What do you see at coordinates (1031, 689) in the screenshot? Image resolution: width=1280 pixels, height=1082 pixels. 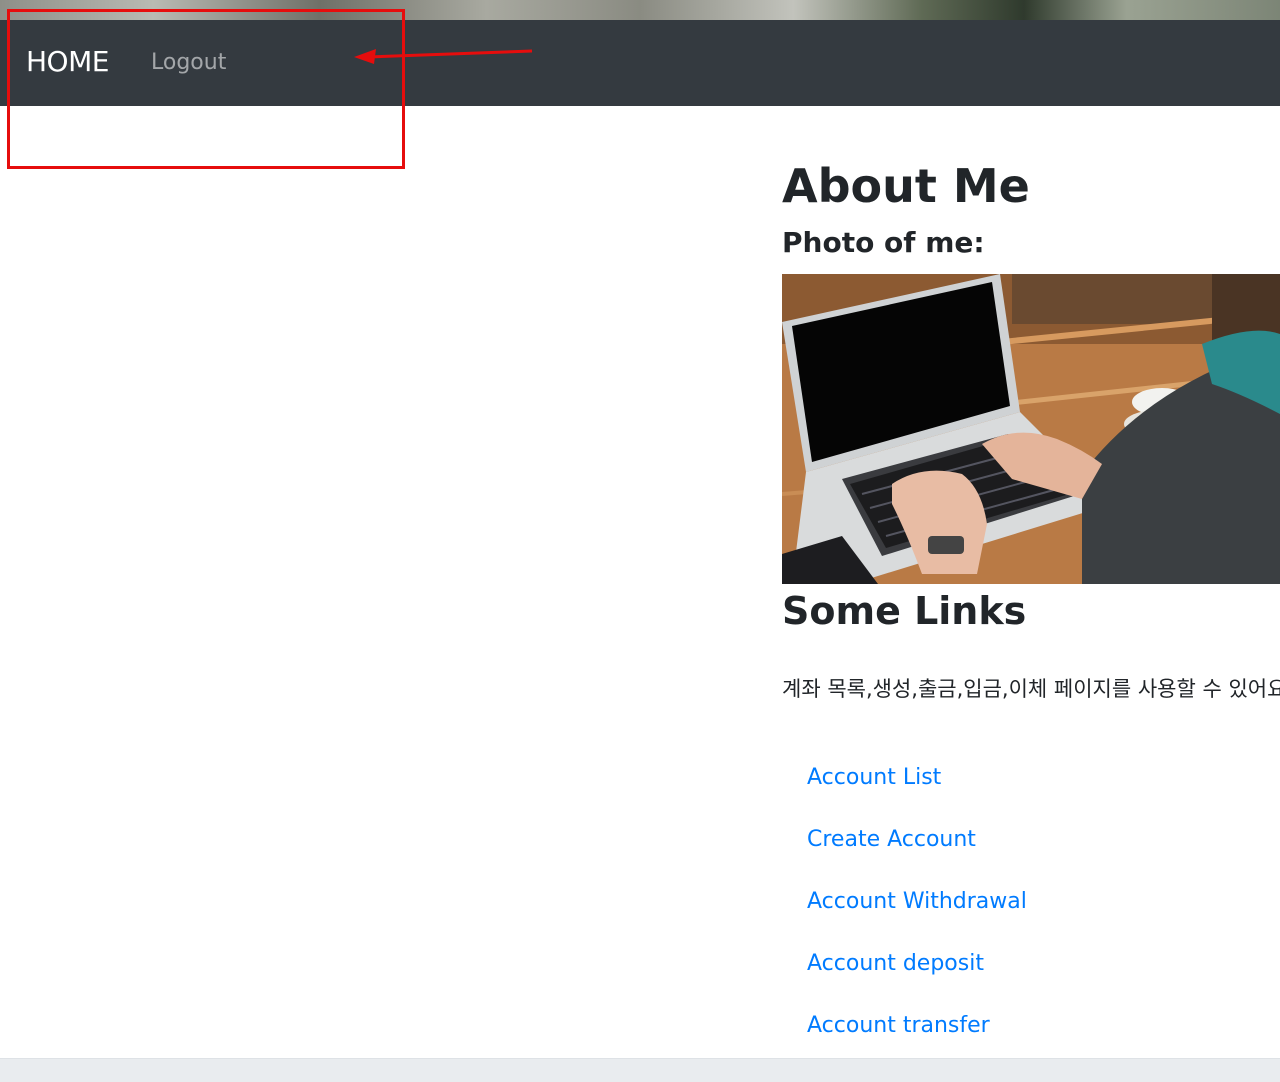 I see `description-text: 계좌 목록,생성,출금,입금,이체 페이지를 사용할 수 있어요` at bounding box center [1031, 689].